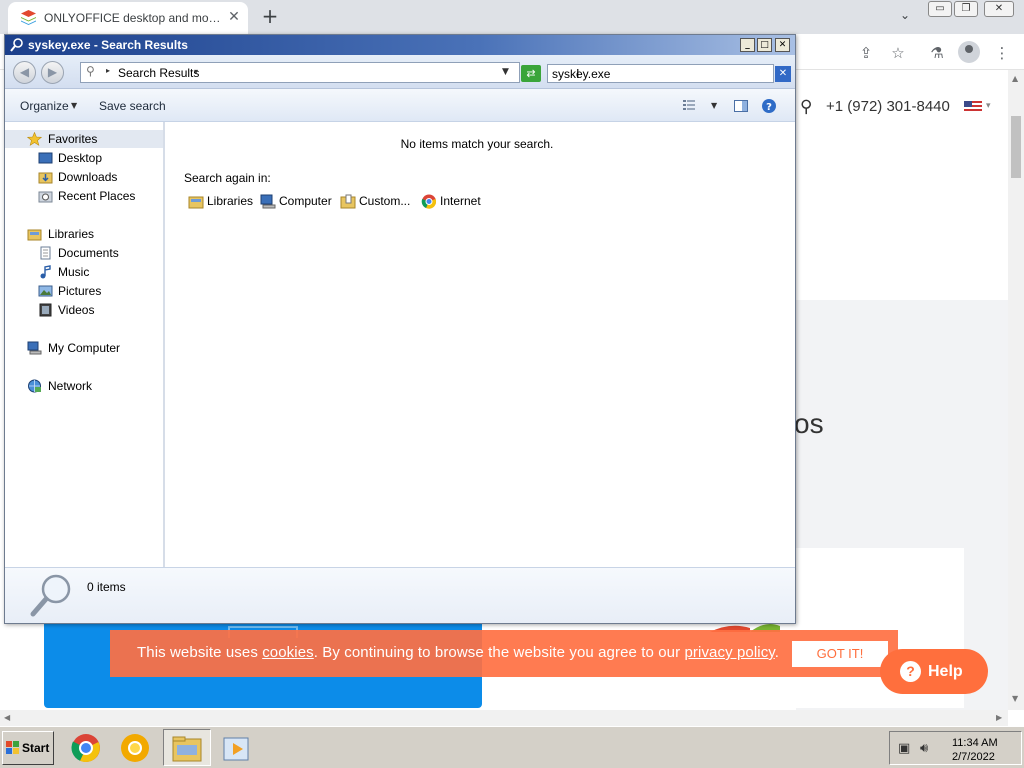 The image size is (1024, 768). What do you see at coordinates (400, 595) in the screenshot?
I see `details-pane: 0 items` at bounding box center [400, 595].